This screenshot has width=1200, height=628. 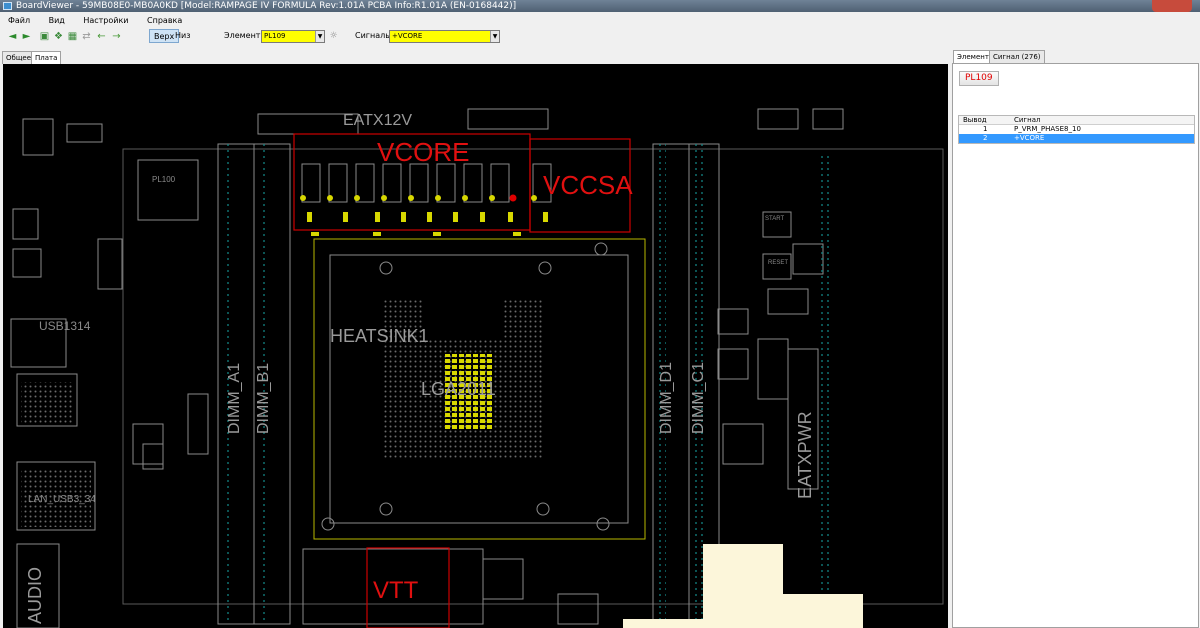 I want to click on pin-signal: P_VRM_PHASE8_10, so click(x=1047, y=129).